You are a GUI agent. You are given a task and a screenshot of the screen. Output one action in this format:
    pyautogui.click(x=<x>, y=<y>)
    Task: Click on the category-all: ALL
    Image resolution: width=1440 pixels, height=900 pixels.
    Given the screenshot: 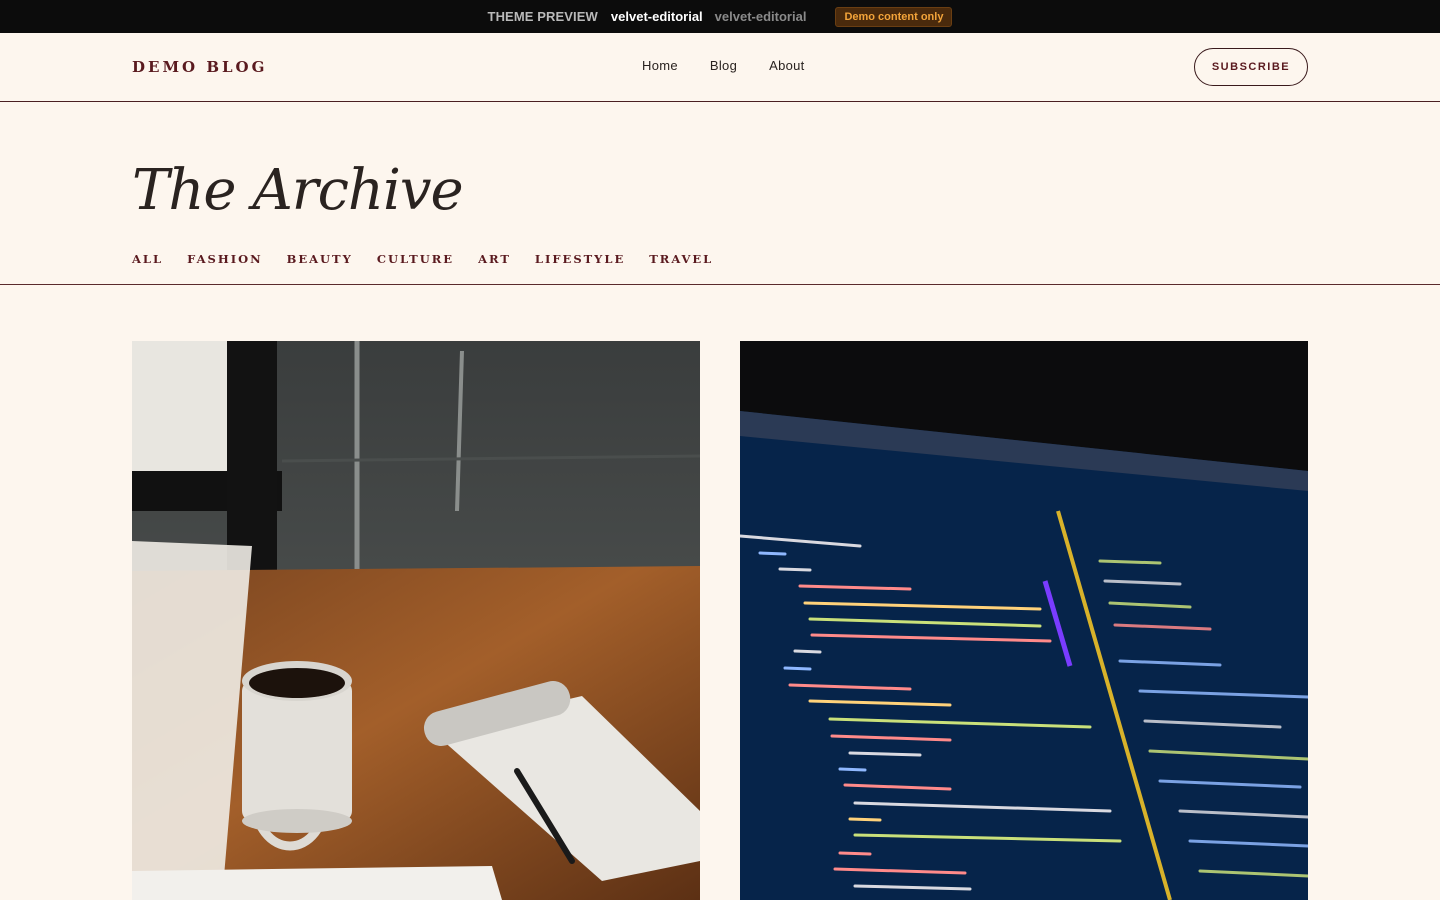 What is the action you would take?
    pyautogui.click(x=147, y=259)
    